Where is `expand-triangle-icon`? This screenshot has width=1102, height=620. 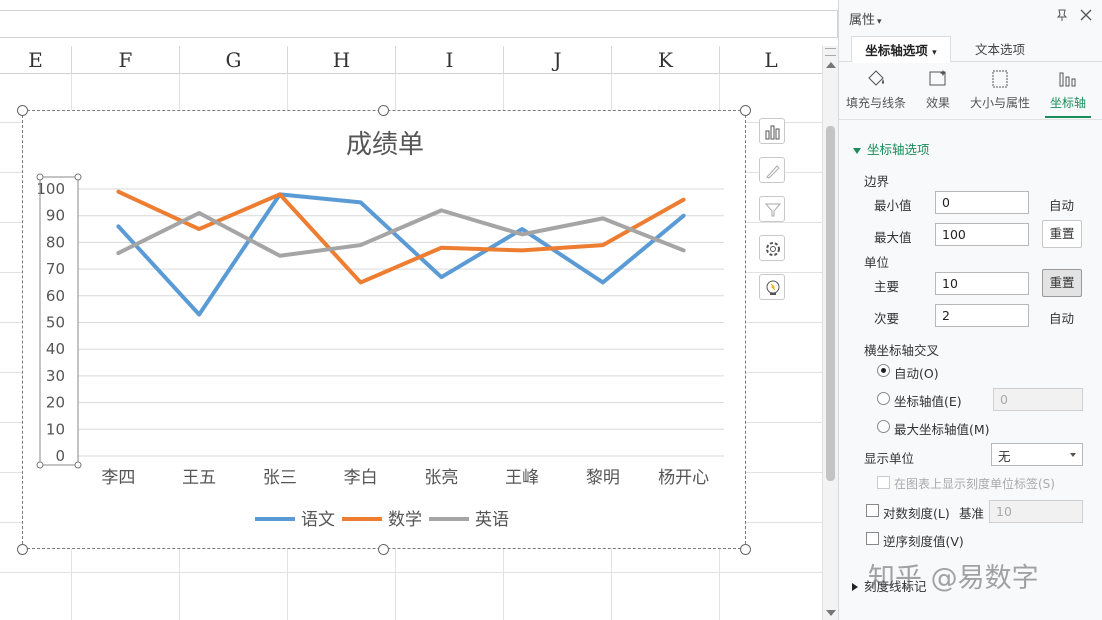
expand-triangle-icon is located at coordinates (857, 150).